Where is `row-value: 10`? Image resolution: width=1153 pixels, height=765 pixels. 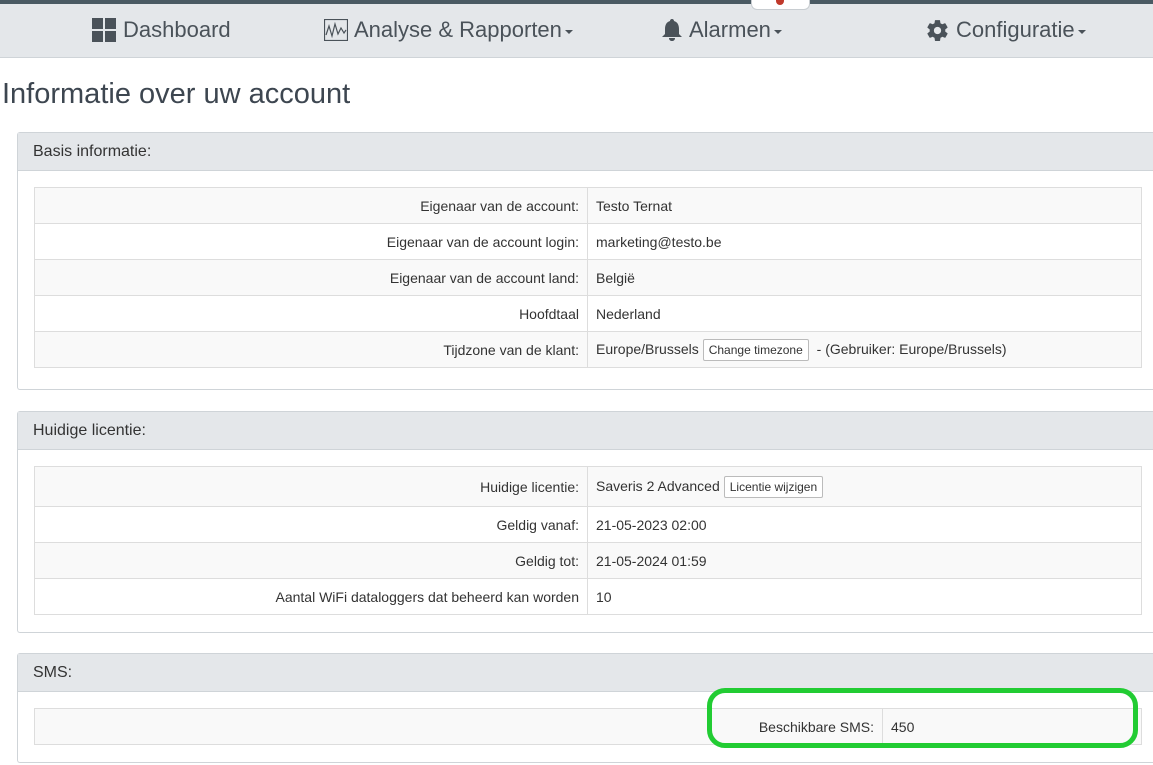 row-value: 10 is located at coordinates (864, 596).